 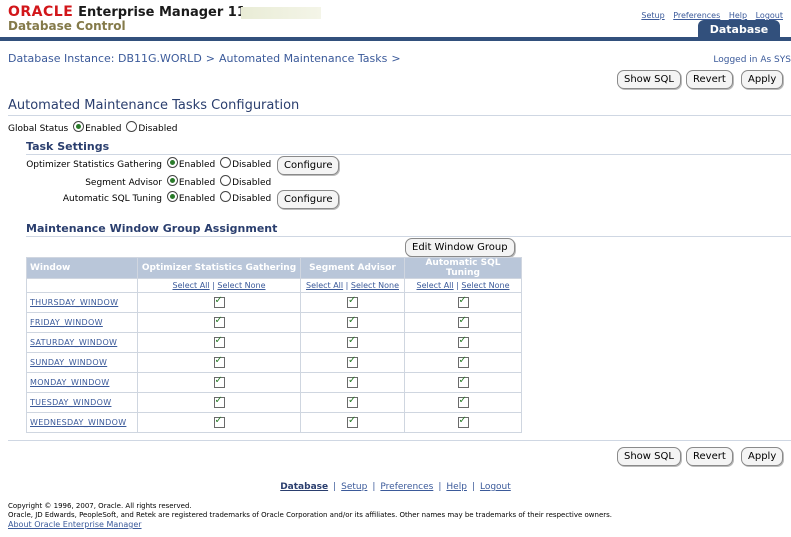 What do you see at coordinates (82, 382) in the screenshot?
I see `window-link: MONDAY_WINDOW` at bounding box center [82, 382].